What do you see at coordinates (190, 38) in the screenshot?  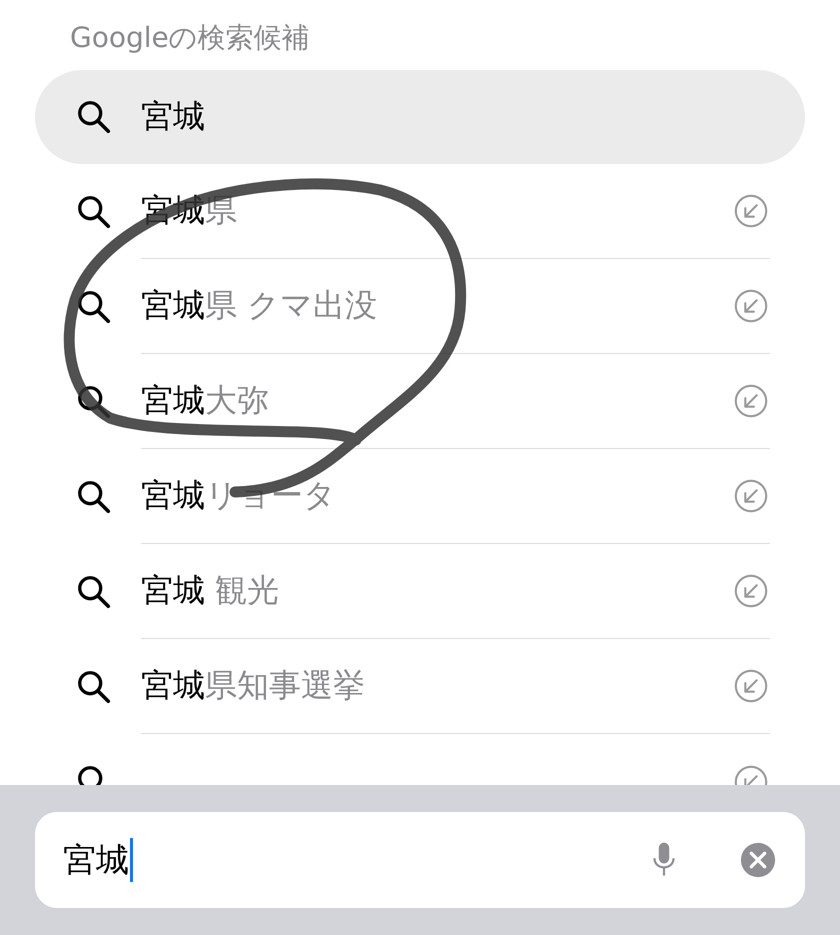 I see `section-header: Googleの検索候補` at bounding box center [190, 38].